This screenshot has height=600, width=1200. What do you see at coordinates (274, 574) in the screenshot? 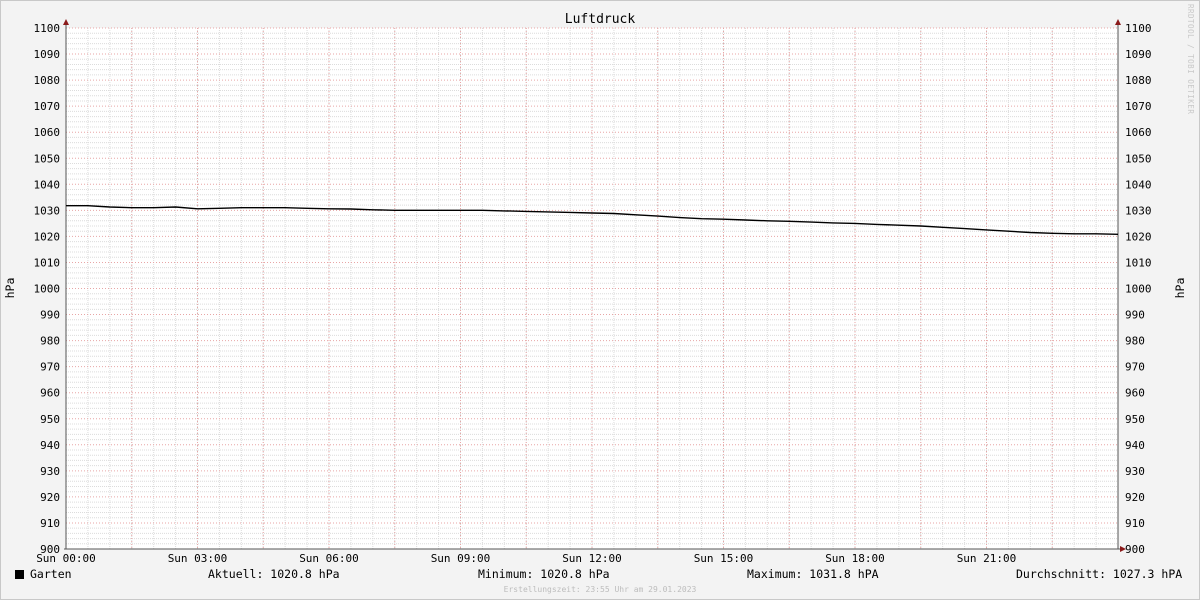
I see `current-value: Aktuell: 1020.8 hPa` at bounding box center [274, 574].